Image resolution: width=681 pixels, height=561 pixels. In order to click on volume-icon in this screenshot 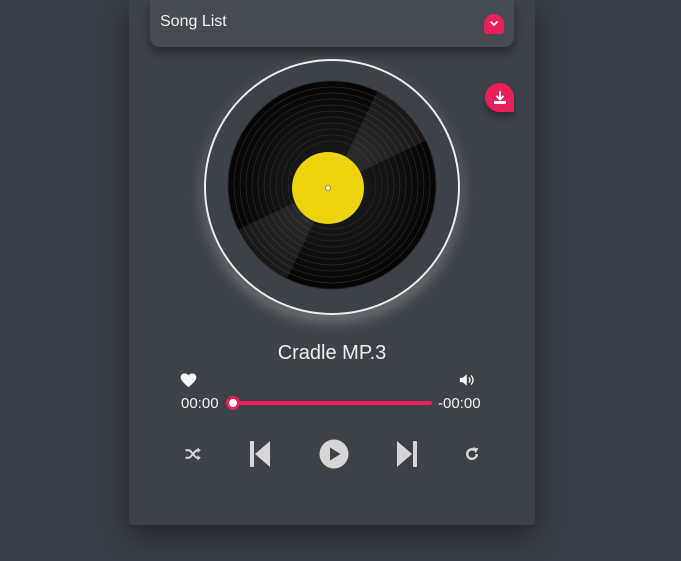, I will do `click(466, 380)`.